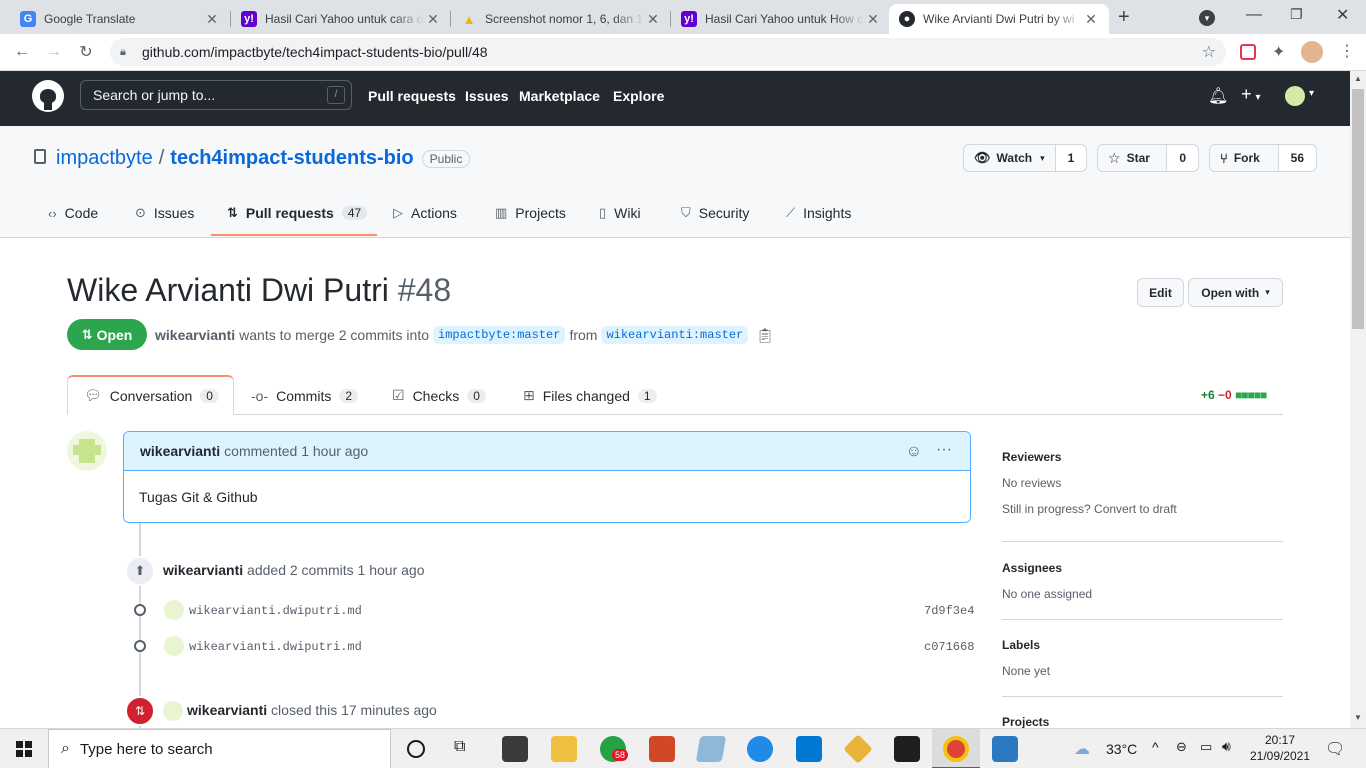 This screenshot has height=768, width=1366. What do you see at coordinates (1089, 509) in the screenshot?
I see `convert-to-draft-link: Still in progress? Convert to draft` at bounding box center [1089, 509].